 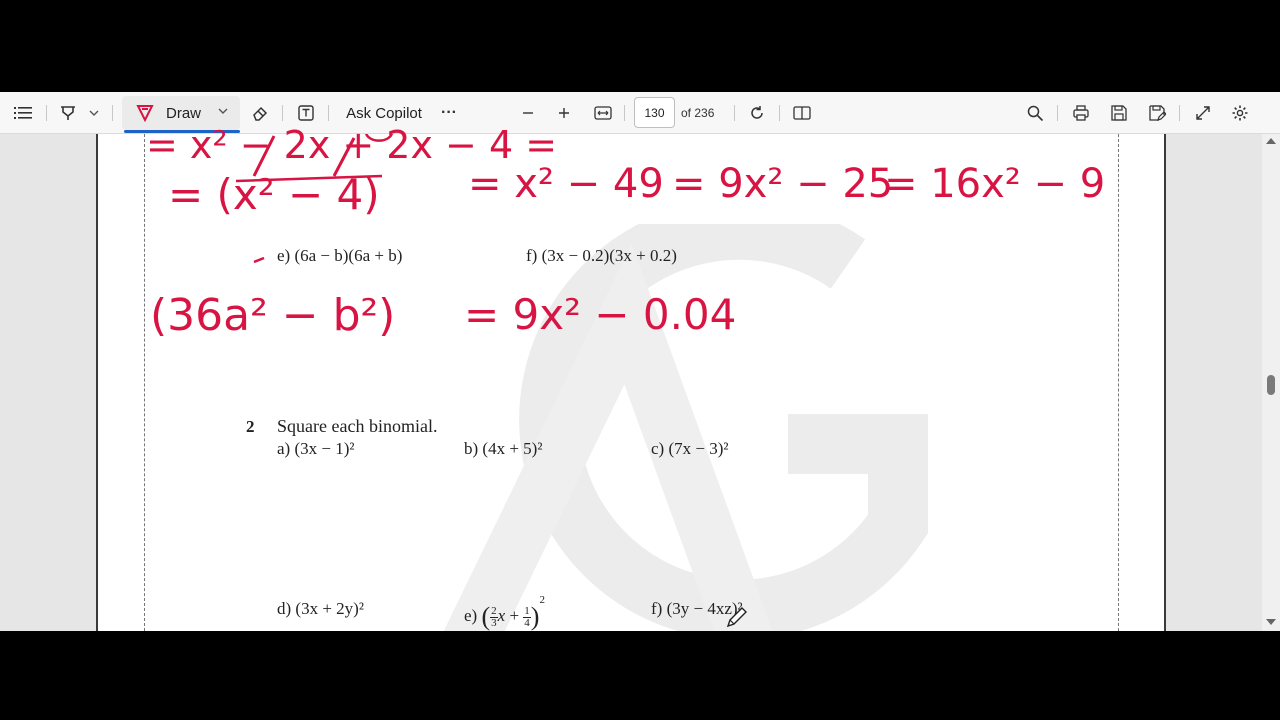 I want to click on margin-guide-right, so click(x=1118, y=382).